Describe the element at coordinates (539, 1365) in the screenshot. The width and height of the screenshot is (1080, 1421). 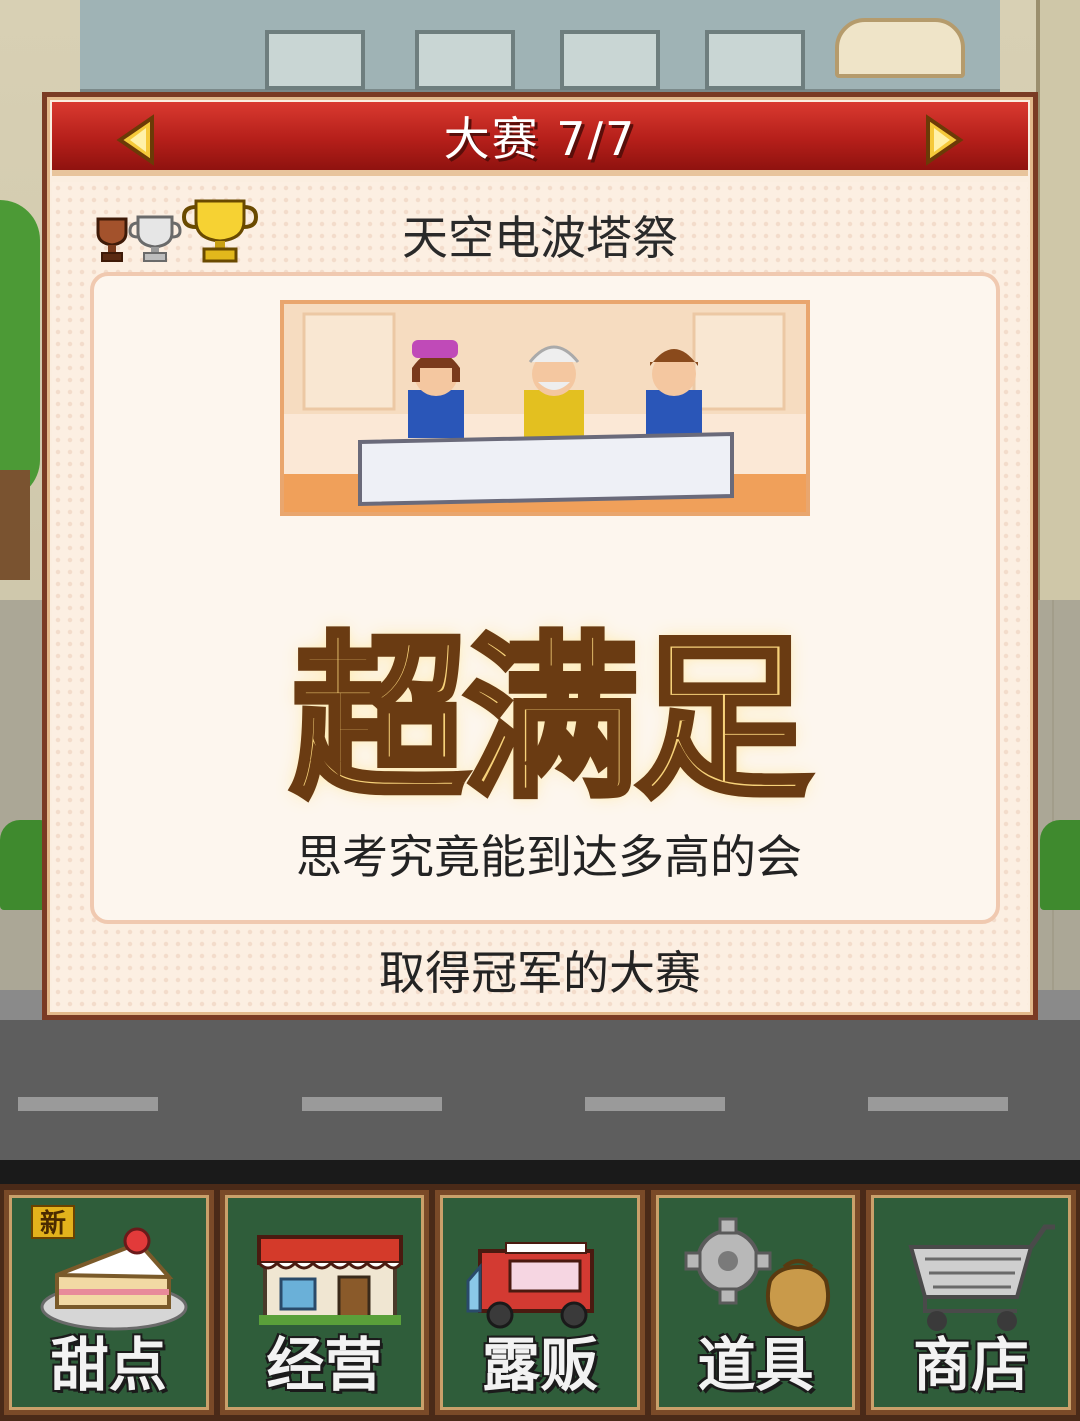
I see `menu-label-stall: 露贩` at that location.